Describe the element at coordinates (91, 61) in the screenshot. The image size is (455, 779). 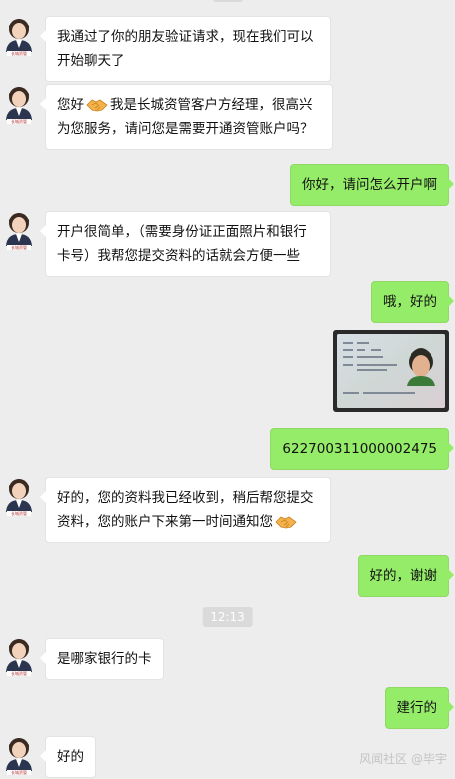
I see `message-text: 开始聊天了` at that location.